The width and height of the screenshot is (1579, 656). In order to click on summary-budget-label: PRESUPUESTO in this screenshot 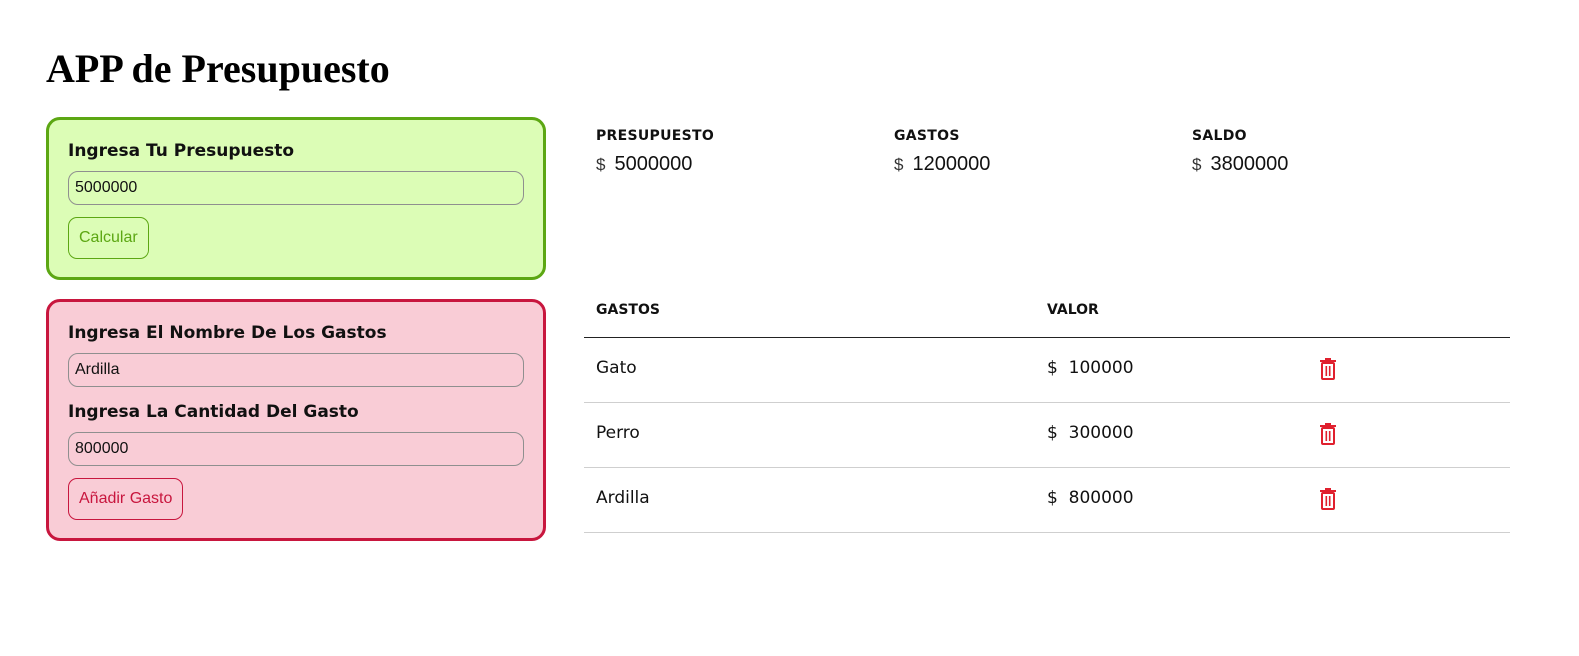, I will do `click(655, 136)`.